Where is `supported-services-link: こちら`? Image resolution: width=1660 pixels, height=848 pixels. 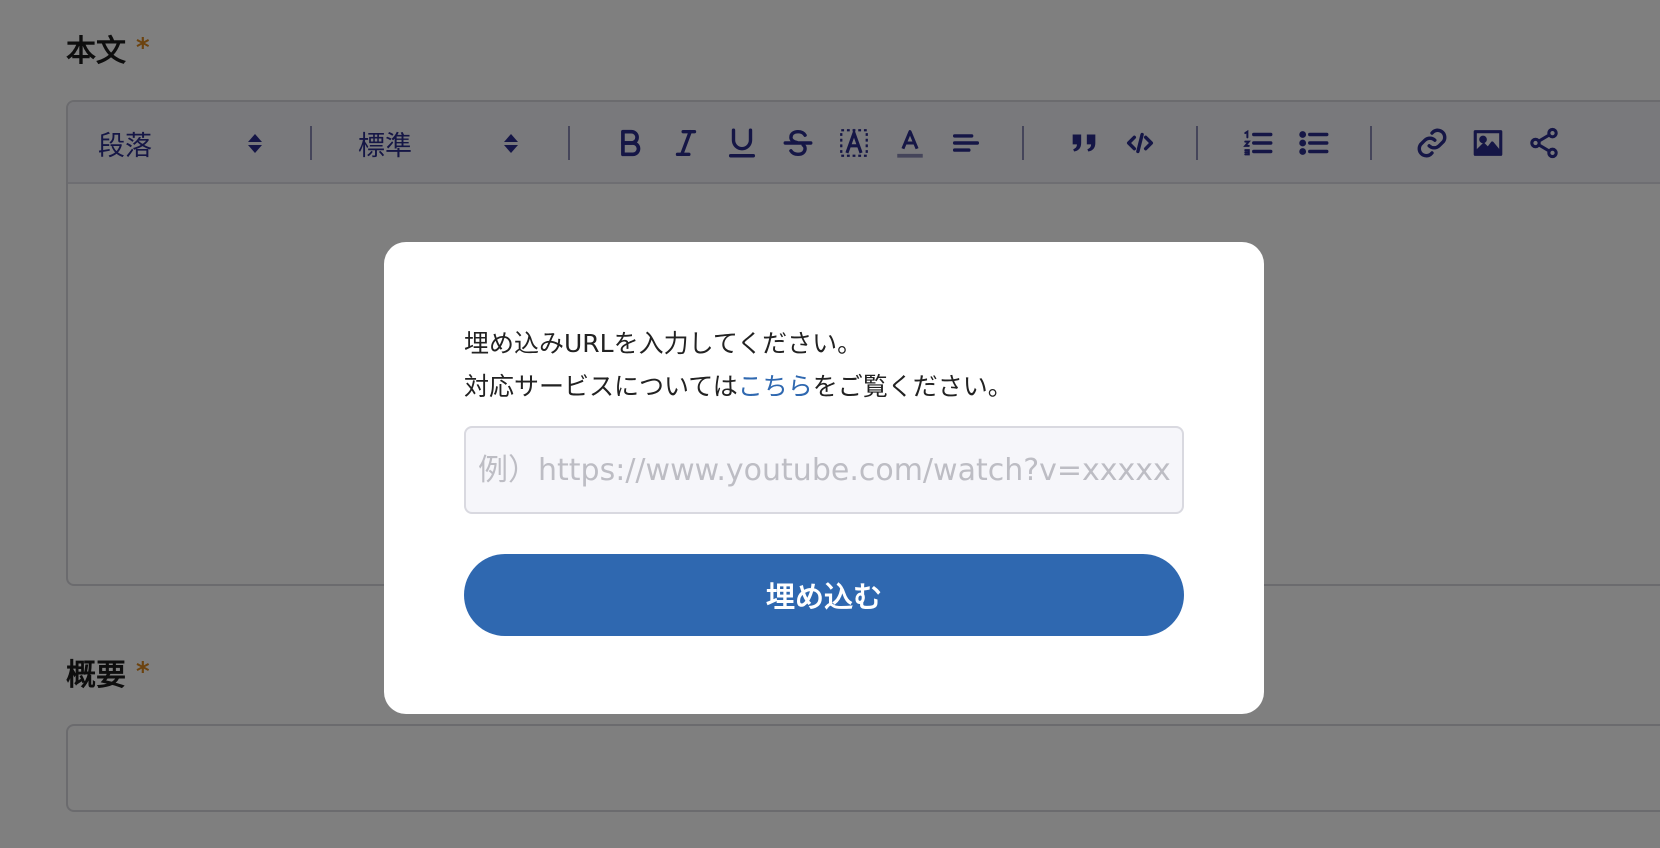 supported-services-link: こちら is located at coordinates (775, 386).